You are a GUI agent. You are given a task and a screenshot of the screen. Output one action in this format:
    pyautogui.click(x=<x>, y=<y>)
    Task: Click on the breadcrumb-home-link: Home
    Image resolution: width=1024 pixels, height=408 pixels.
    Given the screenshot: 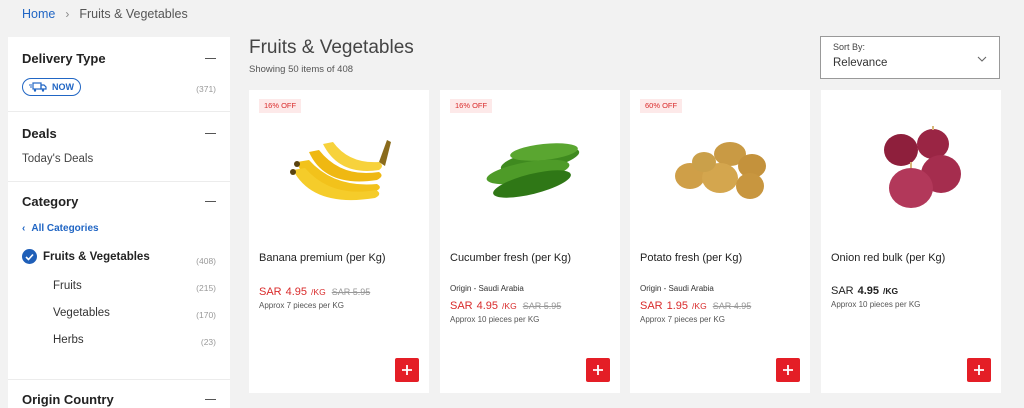 What is the action you would take?
    pyautogui.click(x=38, y=14)
    